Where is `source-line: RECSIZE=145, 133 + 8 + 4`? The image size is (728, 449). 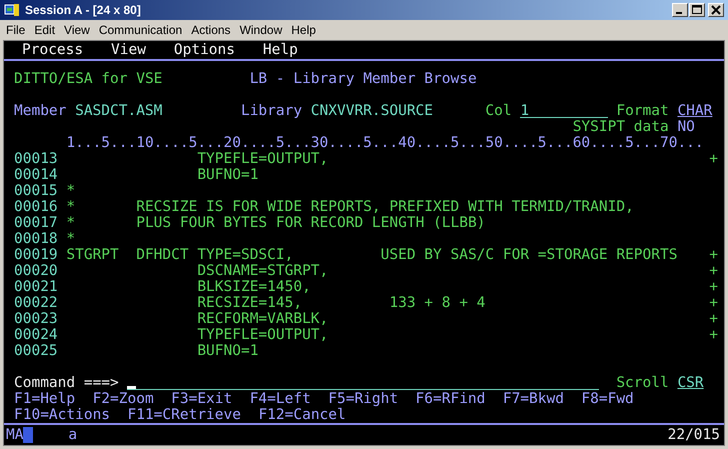 source-line: RECSIZE=145, 133 + 8 + 4 is located at coordinates (341, 303).